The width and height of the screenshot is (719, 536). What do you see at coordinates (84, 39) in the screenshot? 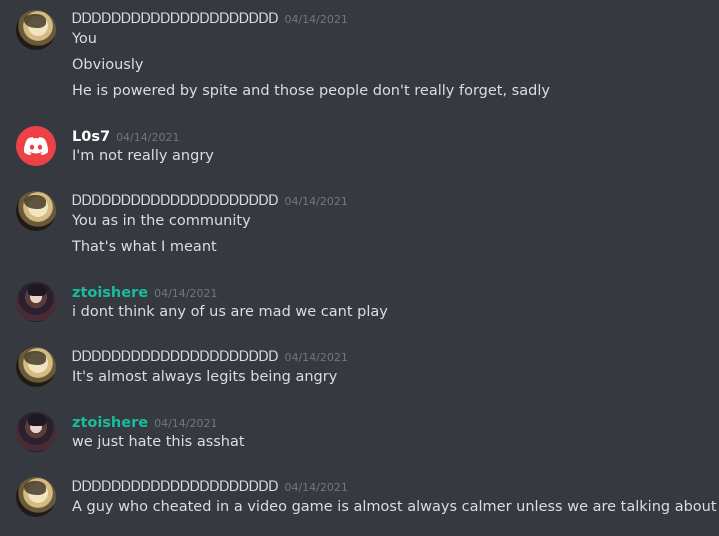
I see `message-text: You` at bounding box center [84, 39].